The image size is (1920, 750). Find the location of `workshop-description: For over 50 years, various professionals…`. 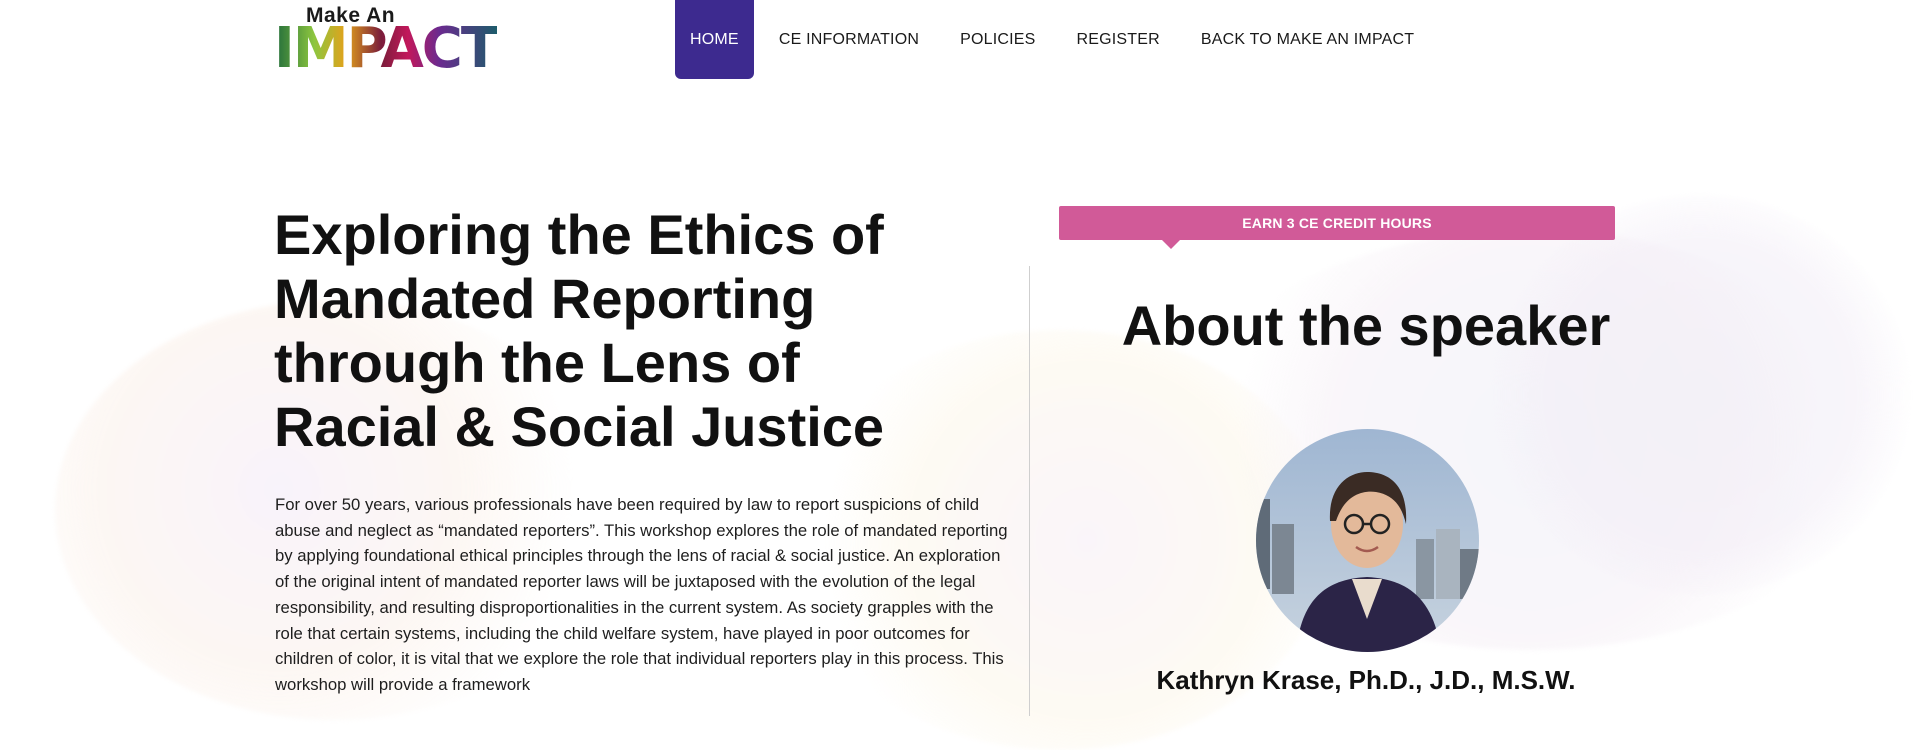

workshop-description: For over 50 years, various professionals… is located at coordinates (641, 594).